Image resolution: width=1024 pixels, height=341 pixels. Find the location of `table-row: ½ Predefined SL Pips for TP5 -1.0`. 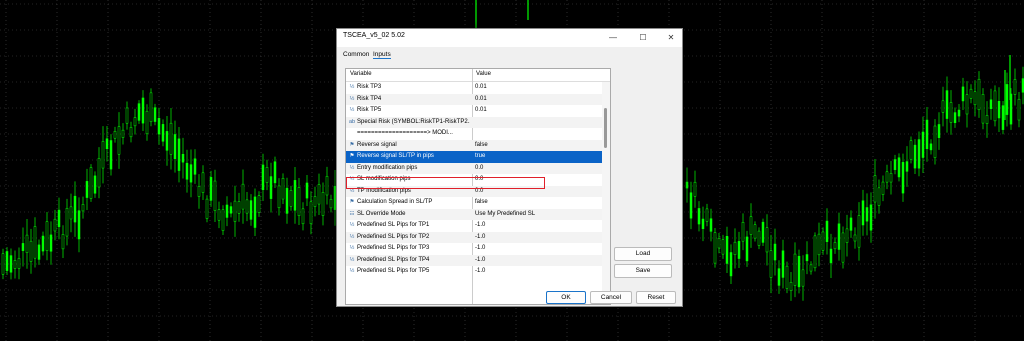

table-row: ½ Predefined SL Pips for TP5 -1.0 is located at coordinates (474, 272).